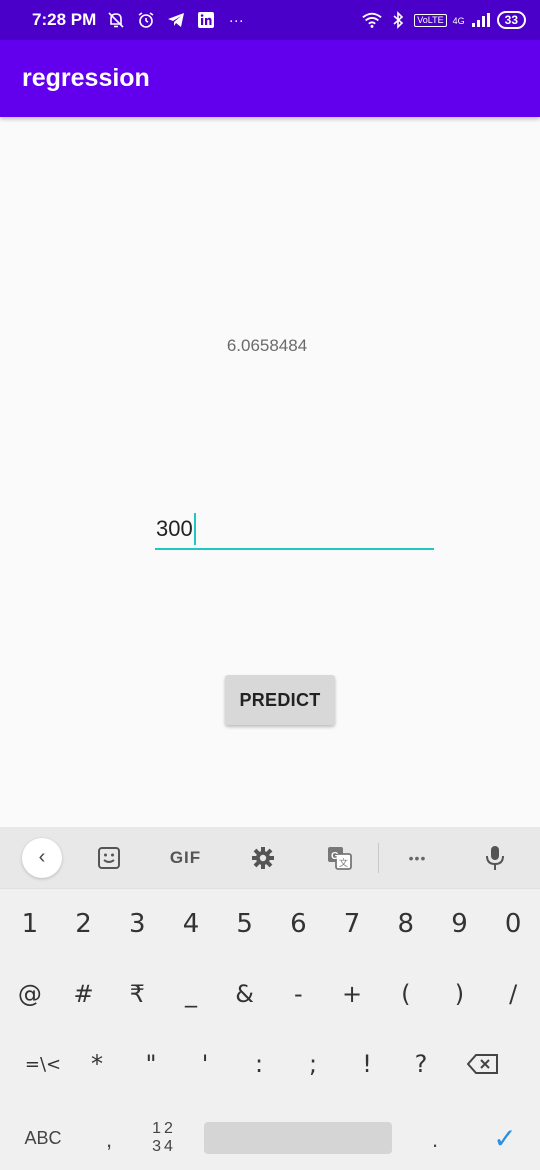 The height and width of the screenshot is (1170, 540). I want to click on keyboard-row-symbols-2: =\< * " ' : ; ! ?, so click(270, 1064).